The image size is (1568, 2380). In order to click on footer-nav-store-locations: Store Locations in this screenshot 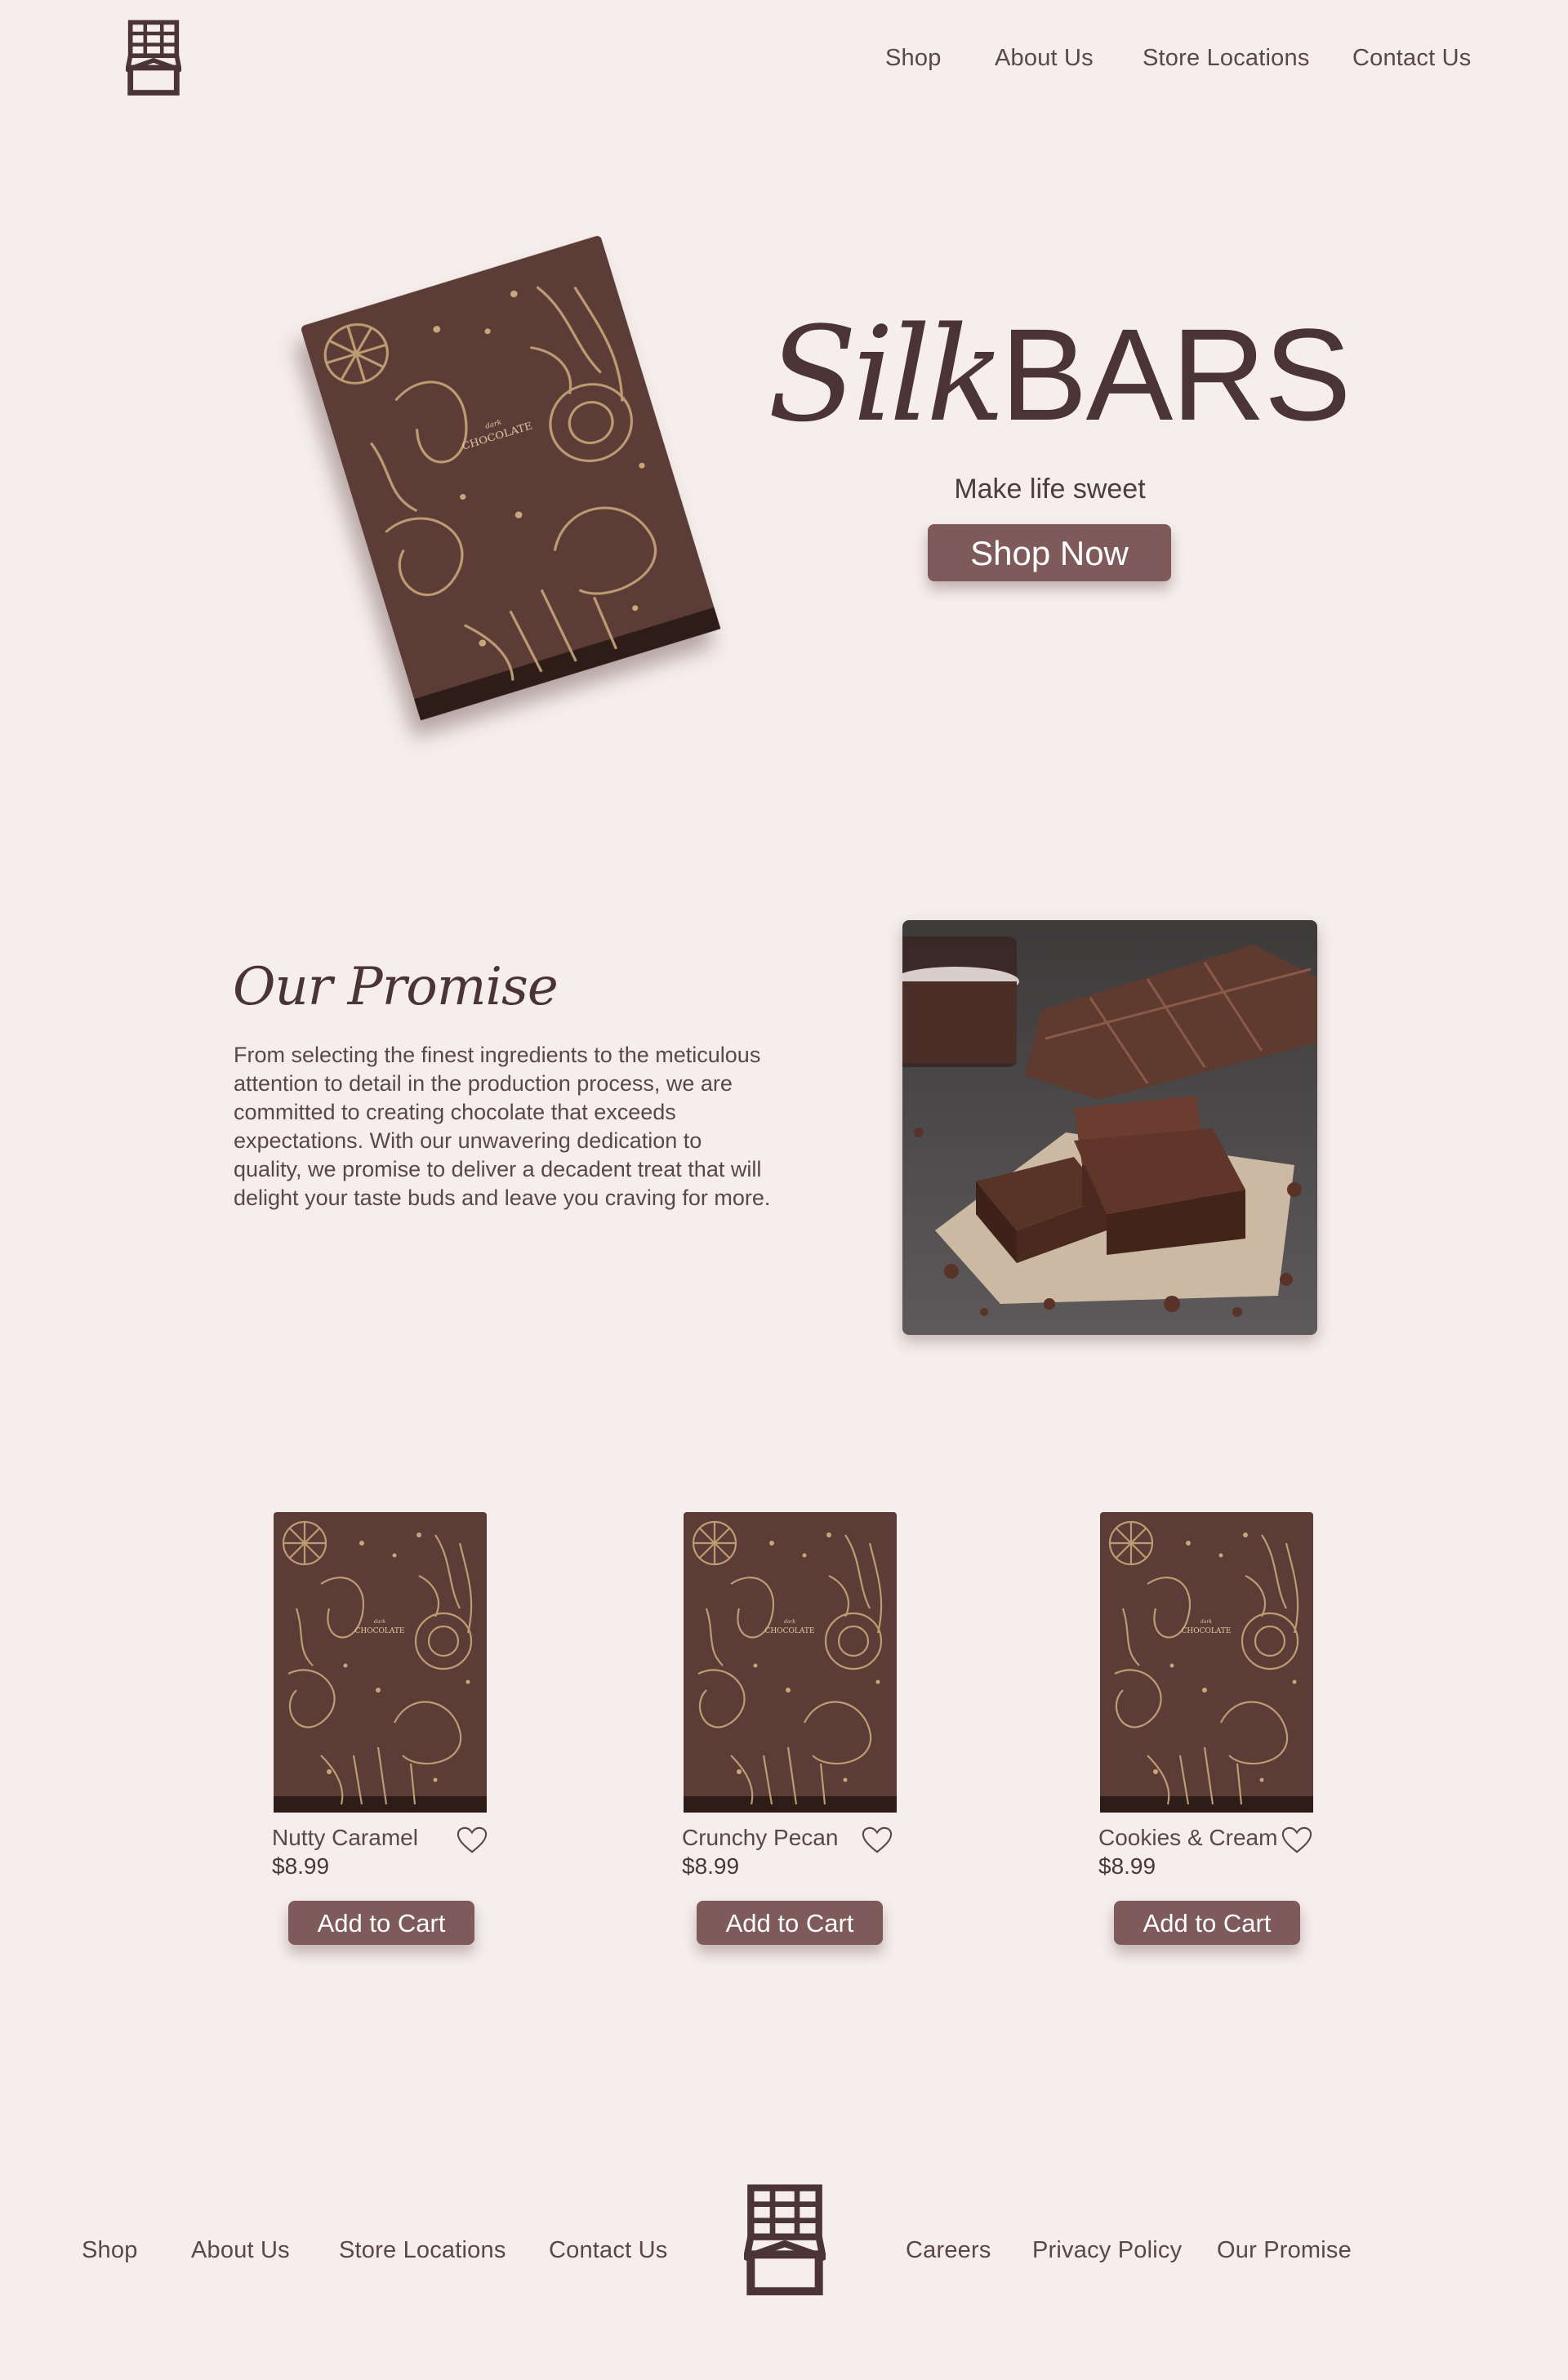, I will do `click(422, 2251)`.